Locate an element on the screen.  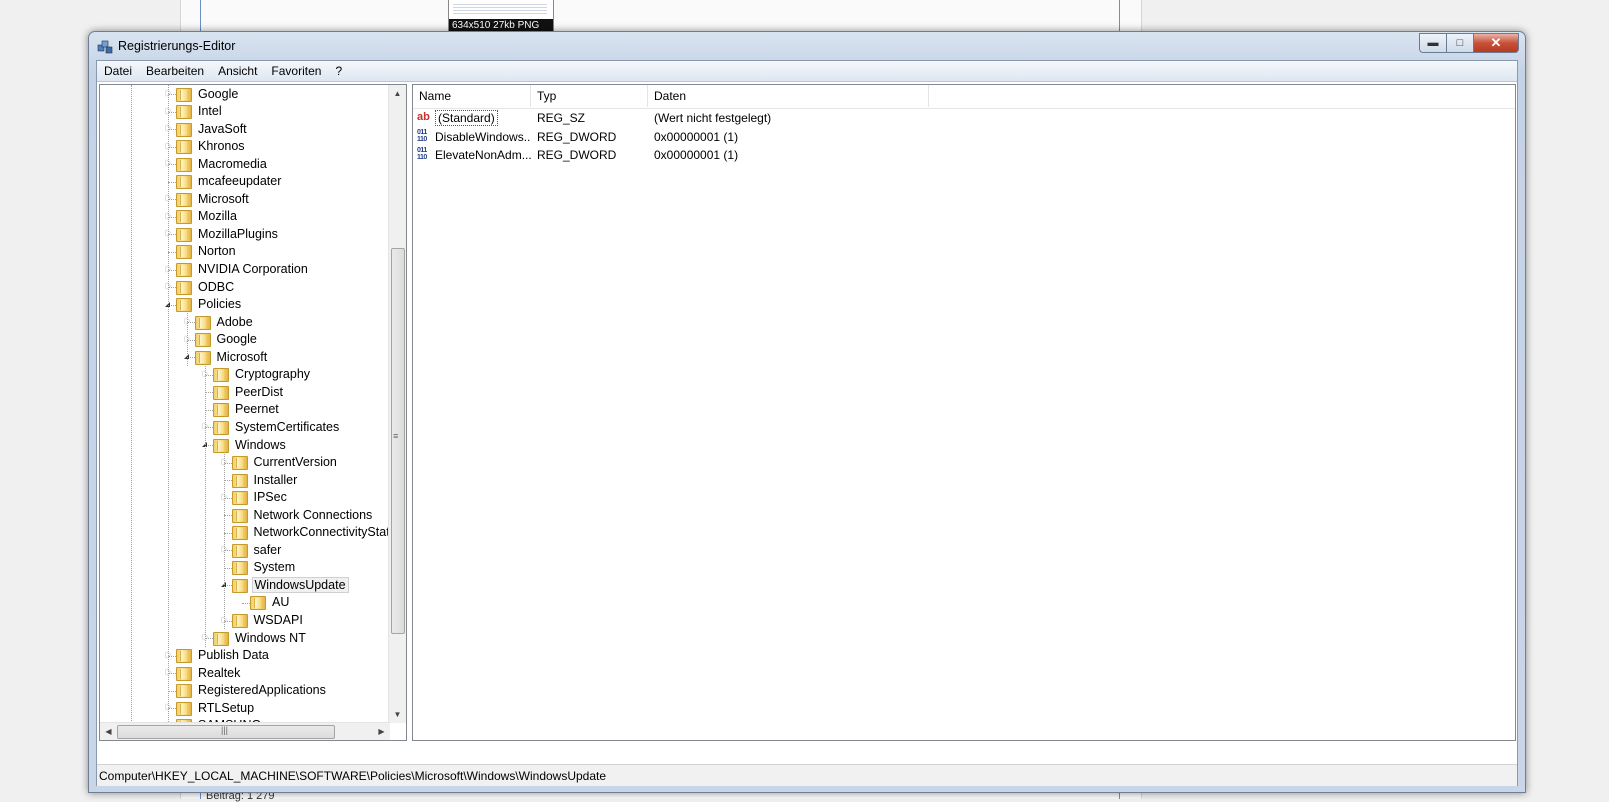
tree-node: Mozilla is located at coordinates (201, 216).